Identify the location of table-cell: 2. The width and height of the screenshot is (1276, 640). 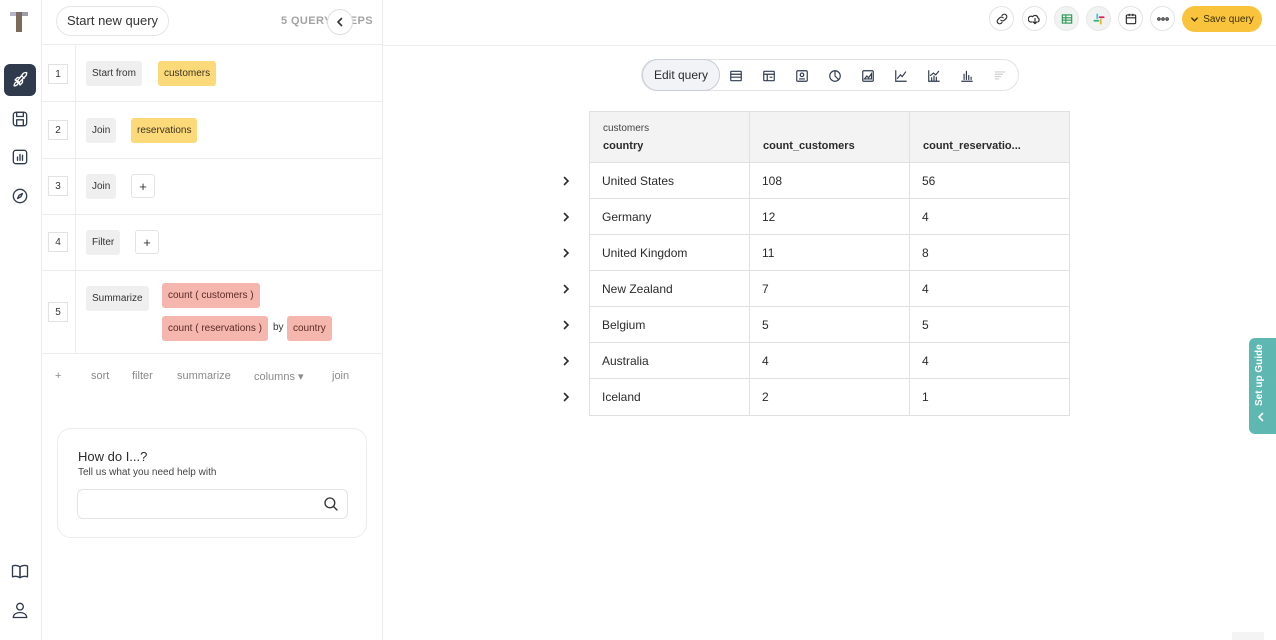
(830, 397).